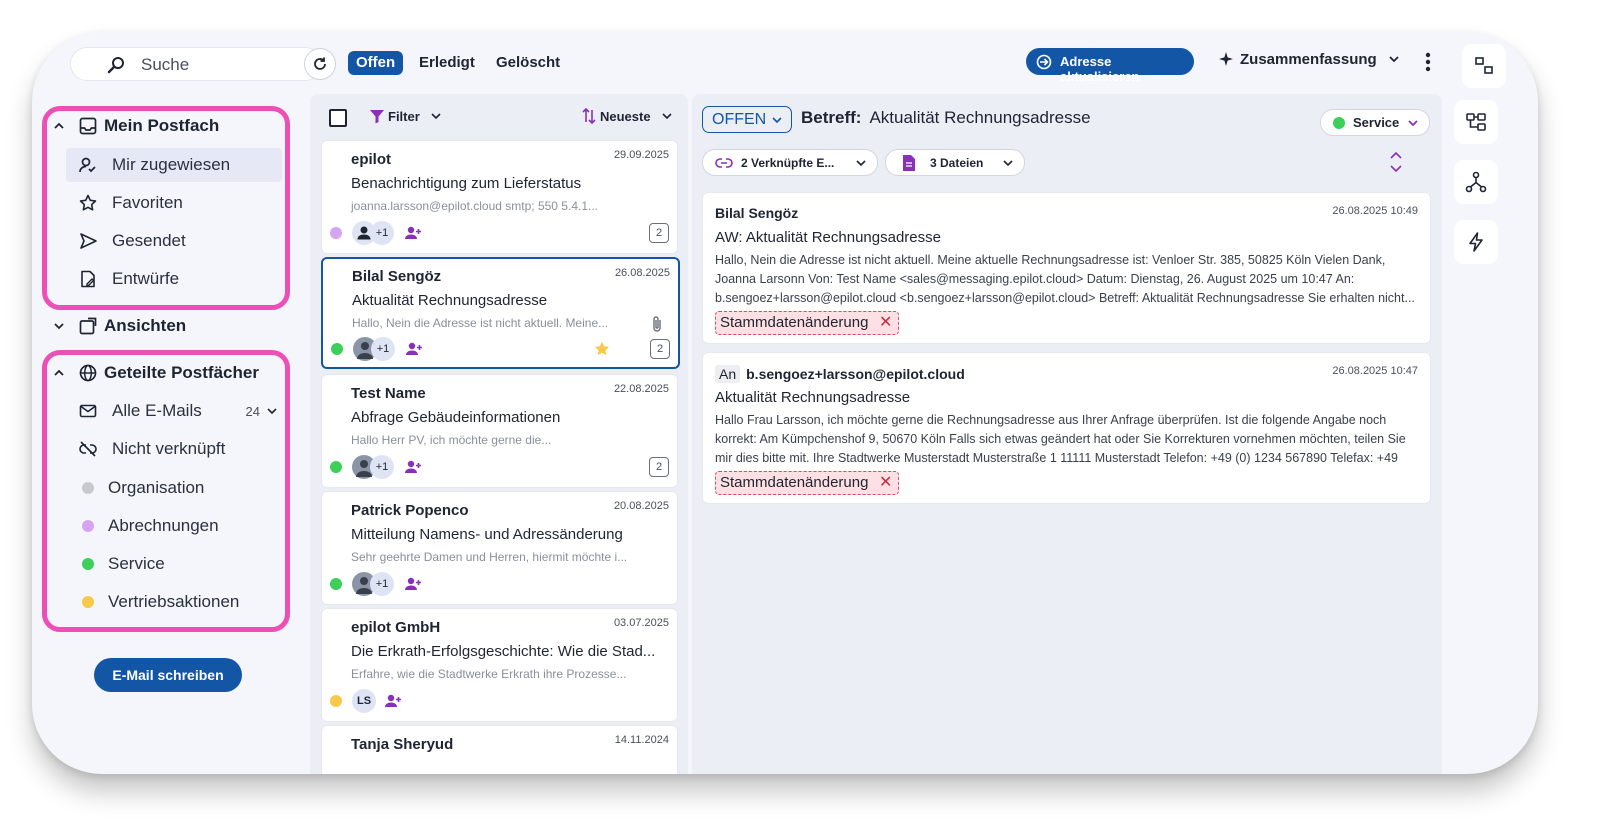  I want to click on sidebar-item-sent: Gesendet, so click(132, 241).